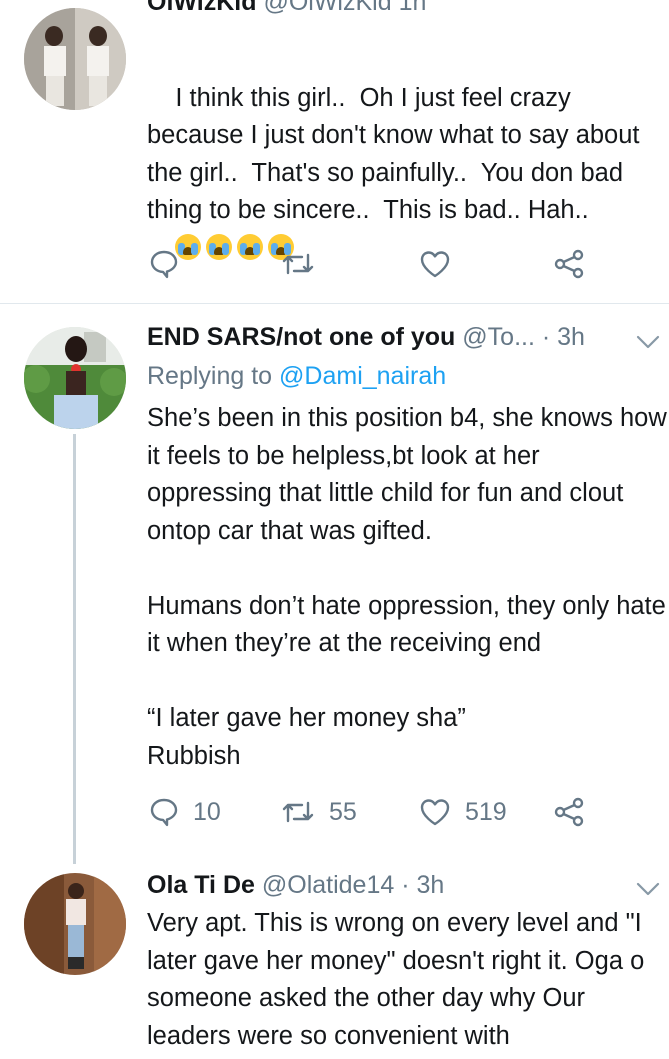  I want to click on tweet-actions: 10 55 519, so click(372, 813).